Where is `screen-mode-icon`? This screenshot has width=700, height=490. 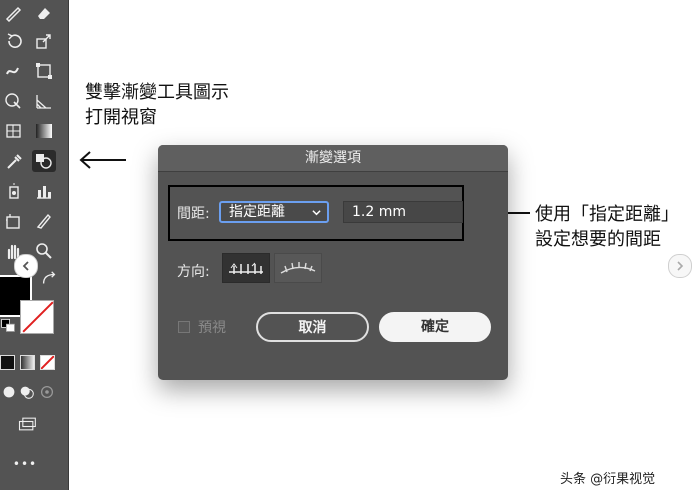
screen-mode-icon is located at coordinates (27, 424).